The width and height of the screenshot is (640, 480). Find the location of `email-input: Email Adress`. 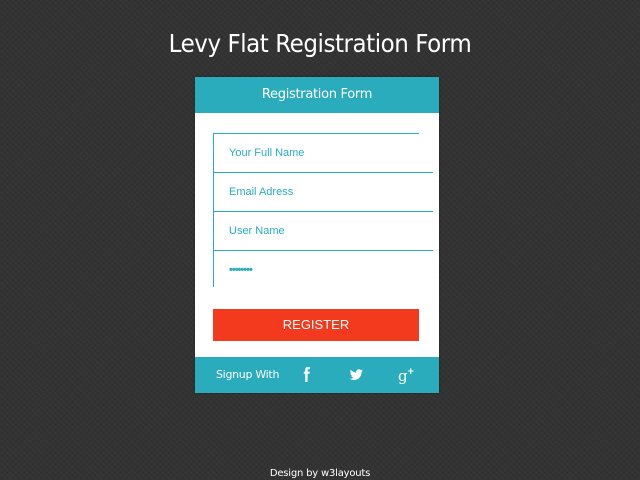

email-input: Email Adress is located at coordinates (323, 192).